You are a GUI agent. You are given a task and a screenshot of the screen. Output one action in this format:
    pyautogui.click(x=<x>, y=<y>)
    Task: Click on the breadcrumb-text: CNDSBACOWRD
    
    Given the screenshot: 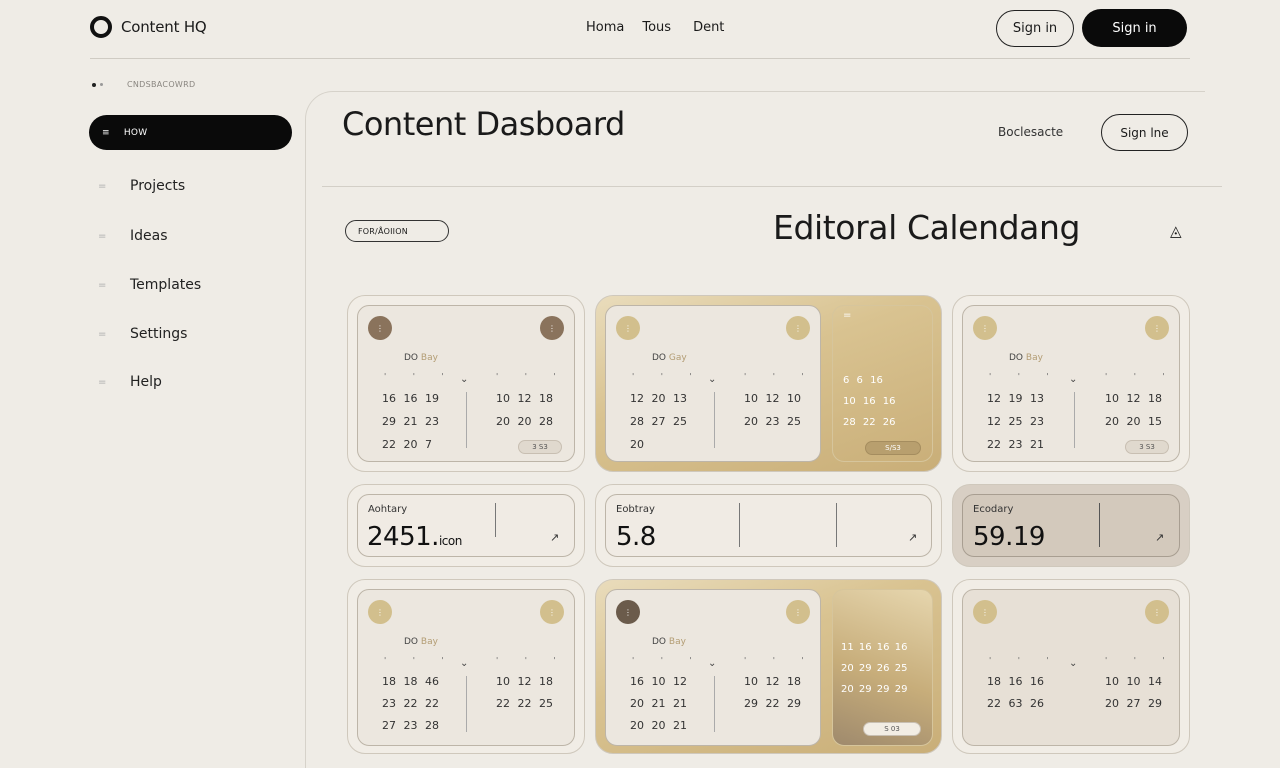 What is the action you would take?
    pyautogui.click(x=161, y=84)
    